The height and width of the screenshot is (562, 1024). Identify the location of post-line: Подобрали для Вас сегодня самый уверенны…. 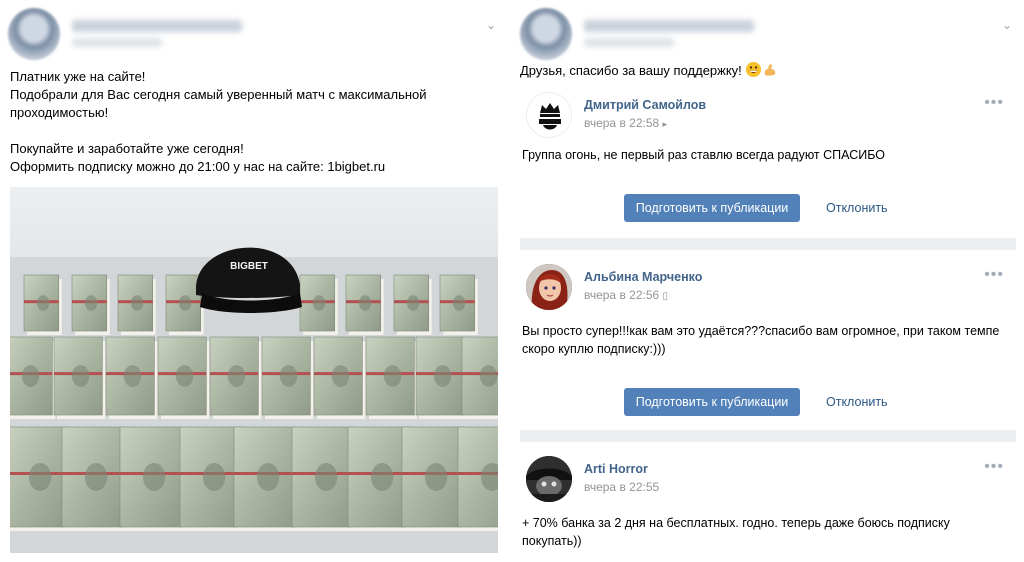
(218, 94).